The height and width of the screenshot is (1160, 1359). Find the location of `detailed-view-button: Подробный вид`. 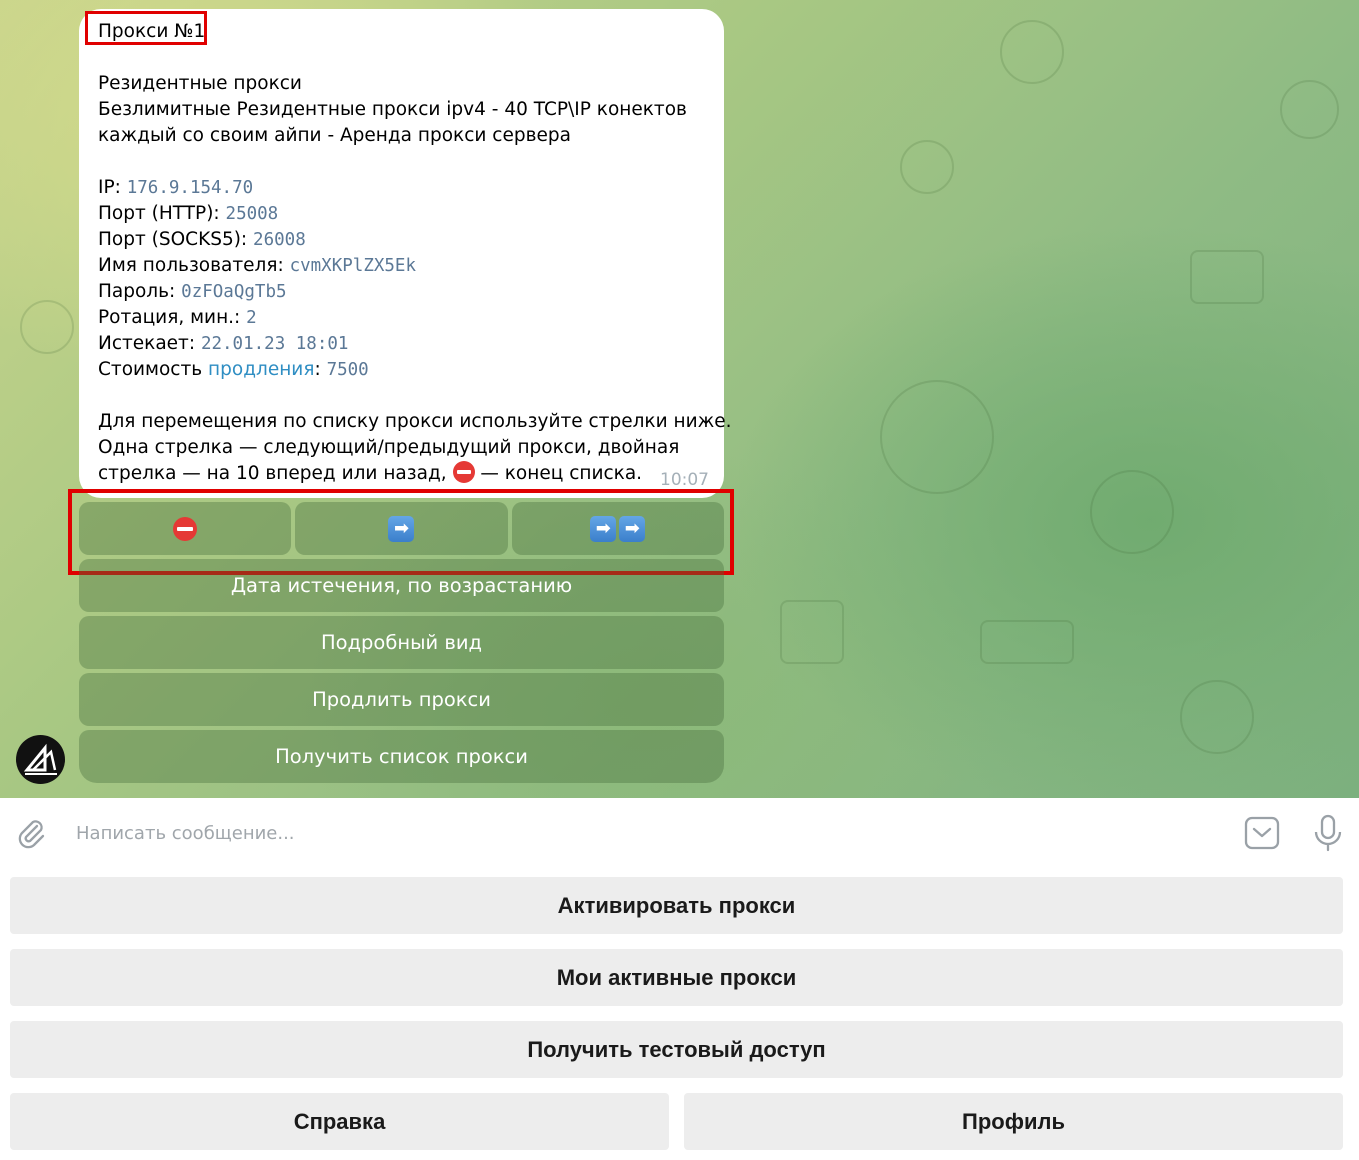

detailed-view-button: Подробный вид is located at coordinates (401, 642).